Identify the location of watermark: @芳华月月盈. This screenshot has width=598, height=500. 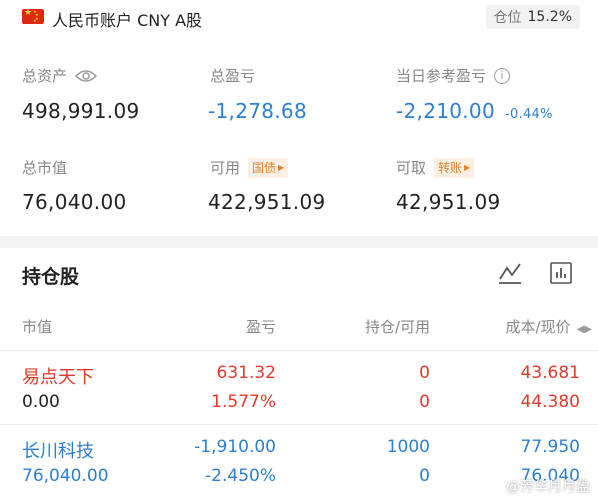
(548, 487).